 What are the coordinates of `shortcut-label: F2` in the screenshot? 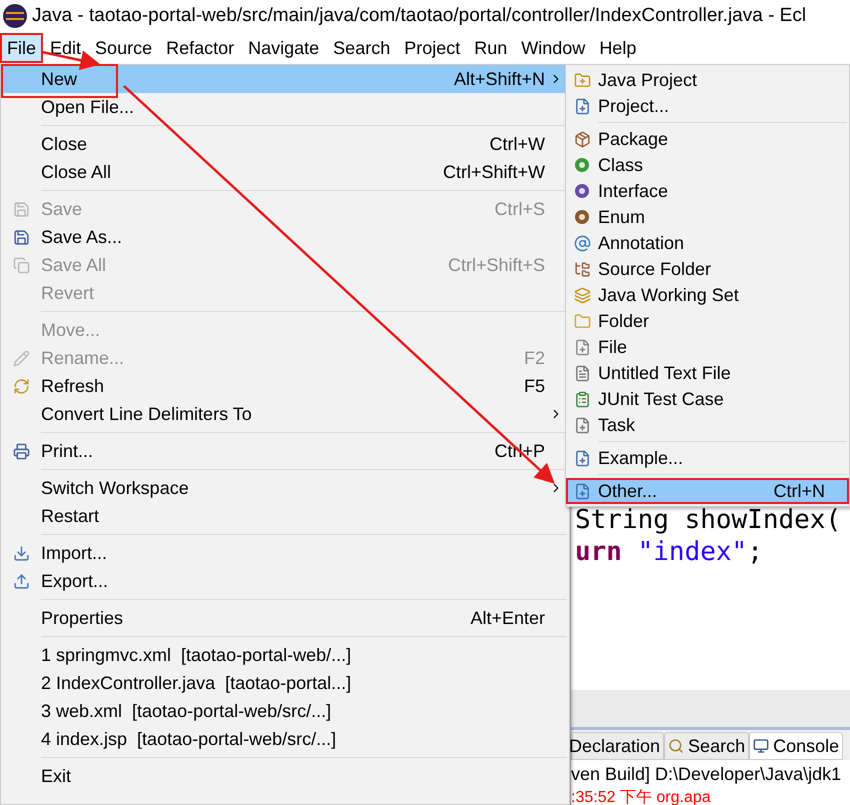 It's located at (534, 358).